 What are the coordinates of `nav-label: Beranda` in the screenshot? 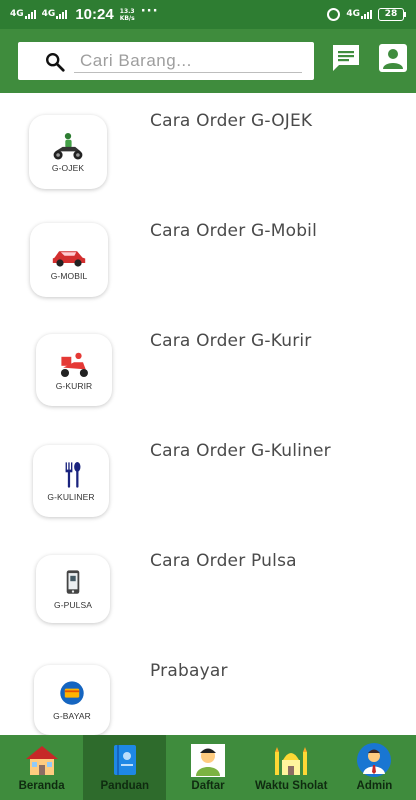 It's located at (41, 786).